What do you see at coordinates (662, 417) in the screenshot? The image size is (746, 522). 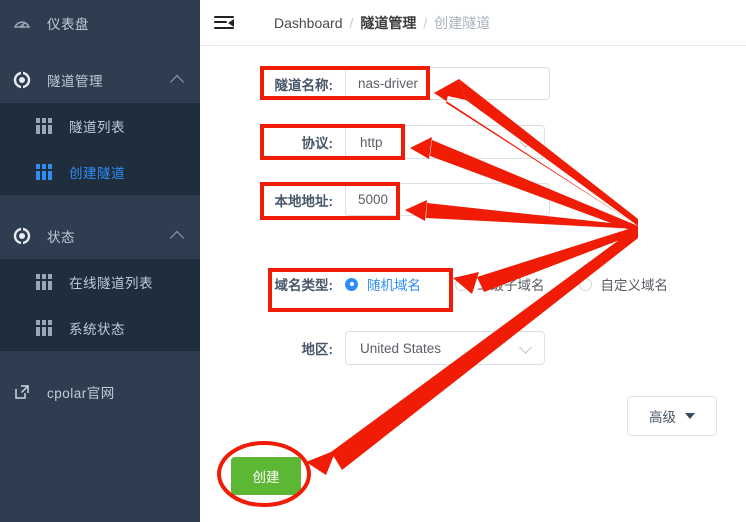 I see `advanced-button-label: 高级` at bounding box center [662, 417].